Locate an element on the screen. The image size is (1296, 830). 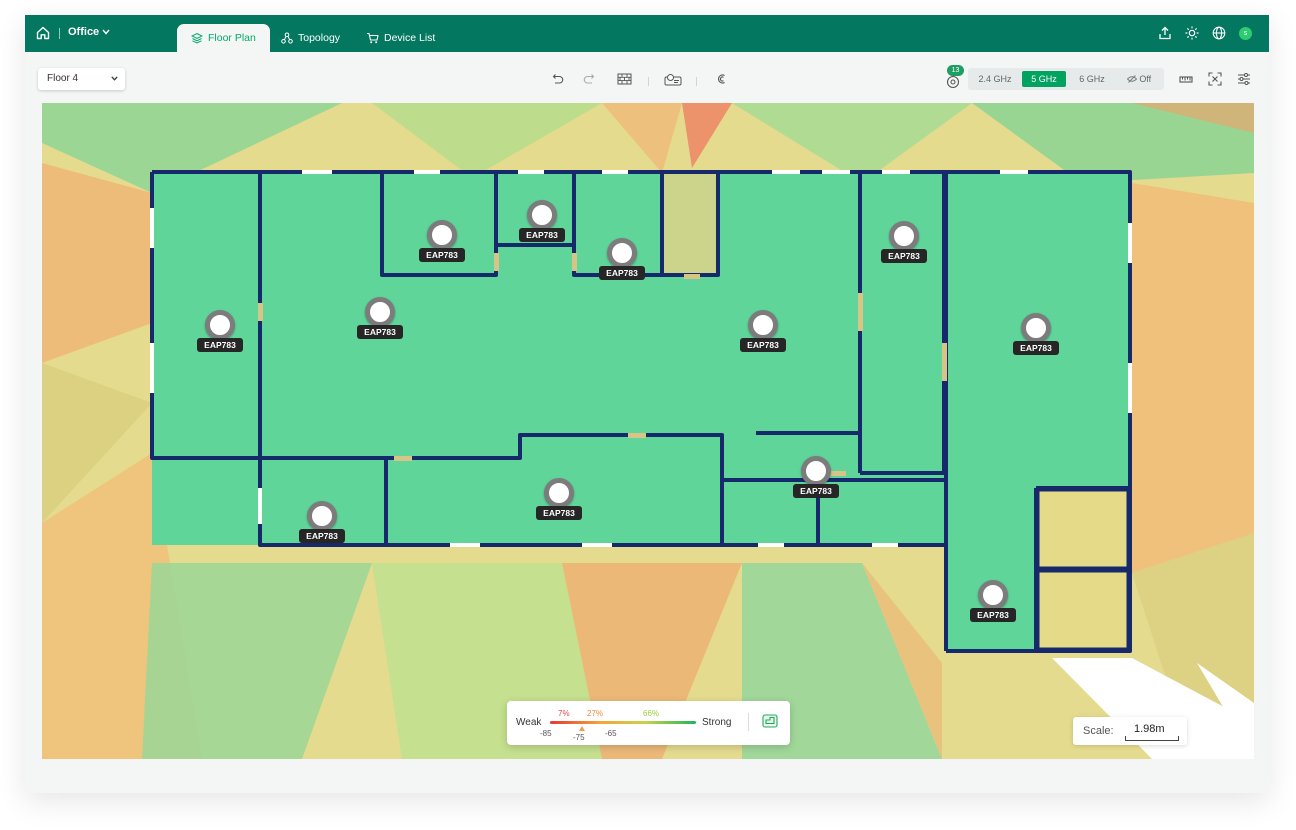
legend-pct: 7% is located at coordinates (564, 713).